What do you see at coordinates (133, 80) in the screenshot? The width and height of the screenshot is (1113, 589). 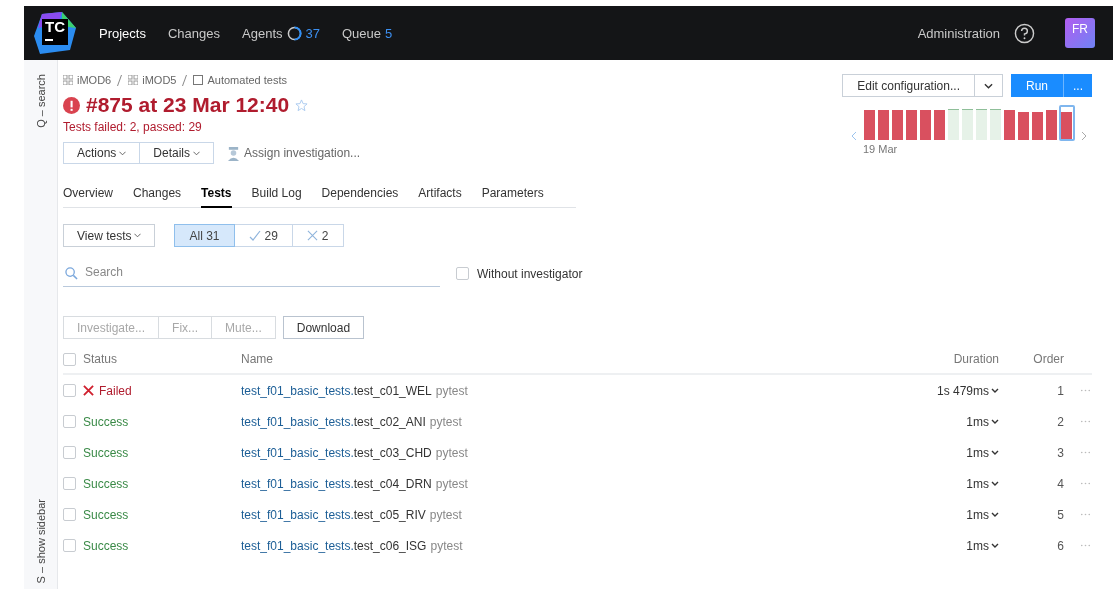 I see `project-icon` at bounding box center [133, 80].